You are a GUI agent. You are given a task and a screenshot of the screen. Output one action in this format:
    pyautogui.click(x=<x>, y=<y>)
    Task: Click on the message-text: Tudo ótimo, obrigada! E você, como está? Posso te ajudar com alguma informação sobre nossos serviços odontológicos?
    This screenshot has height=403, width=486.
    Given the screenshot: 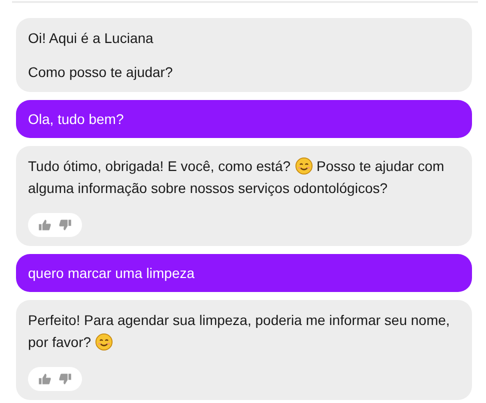 What is the action you would take?
    pyautogui.click(x=237, y=177)
    